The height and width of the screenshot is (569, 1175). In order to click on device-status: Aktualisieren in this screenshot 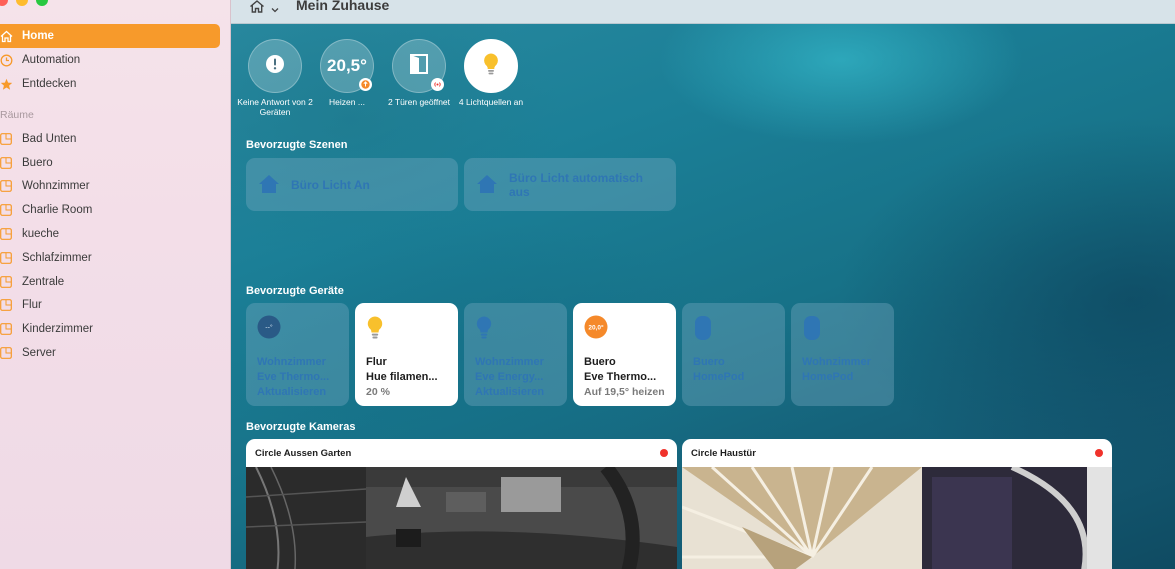, I will do `click(510, 392)`.